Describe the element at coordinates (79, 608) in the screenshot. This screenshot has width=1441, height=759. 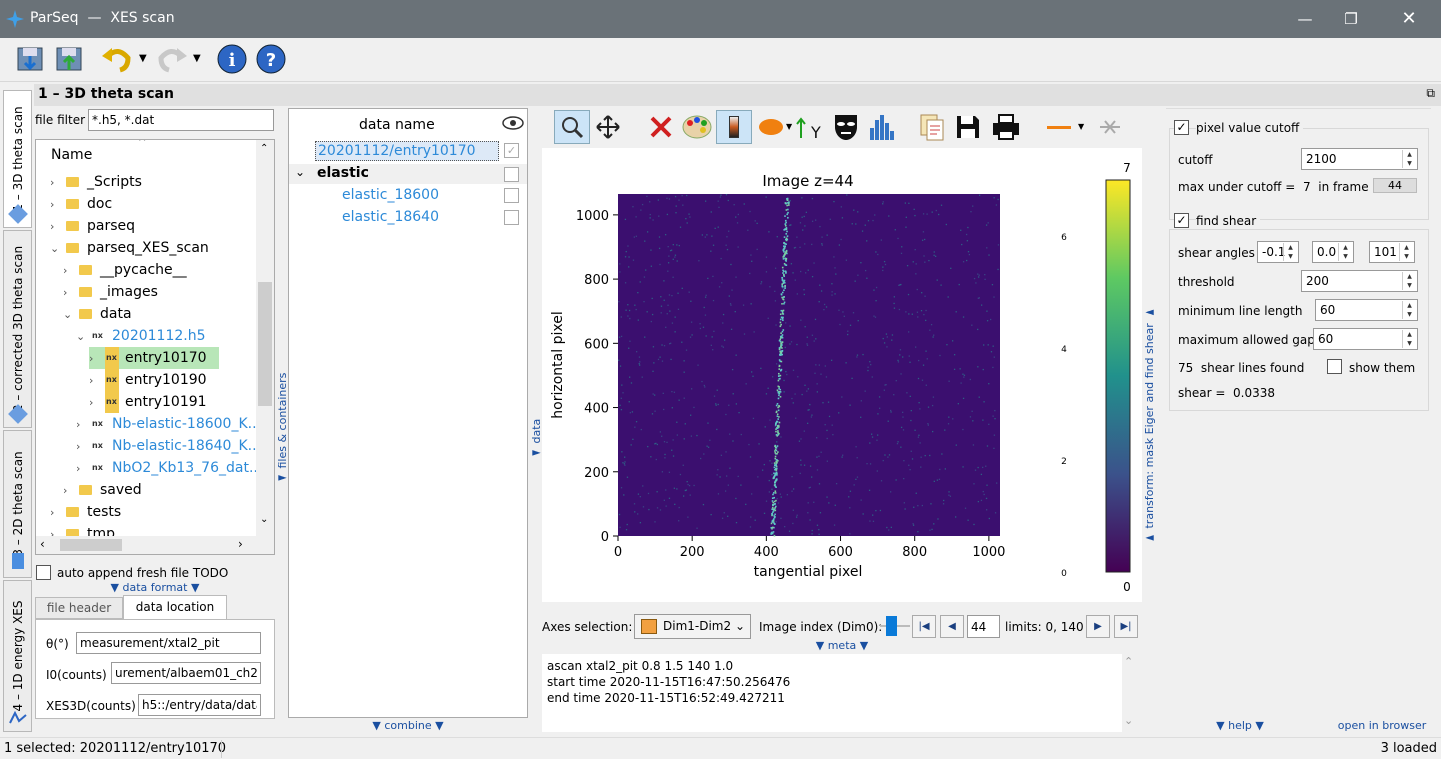
I see `tab-file-header: file header` at that location.